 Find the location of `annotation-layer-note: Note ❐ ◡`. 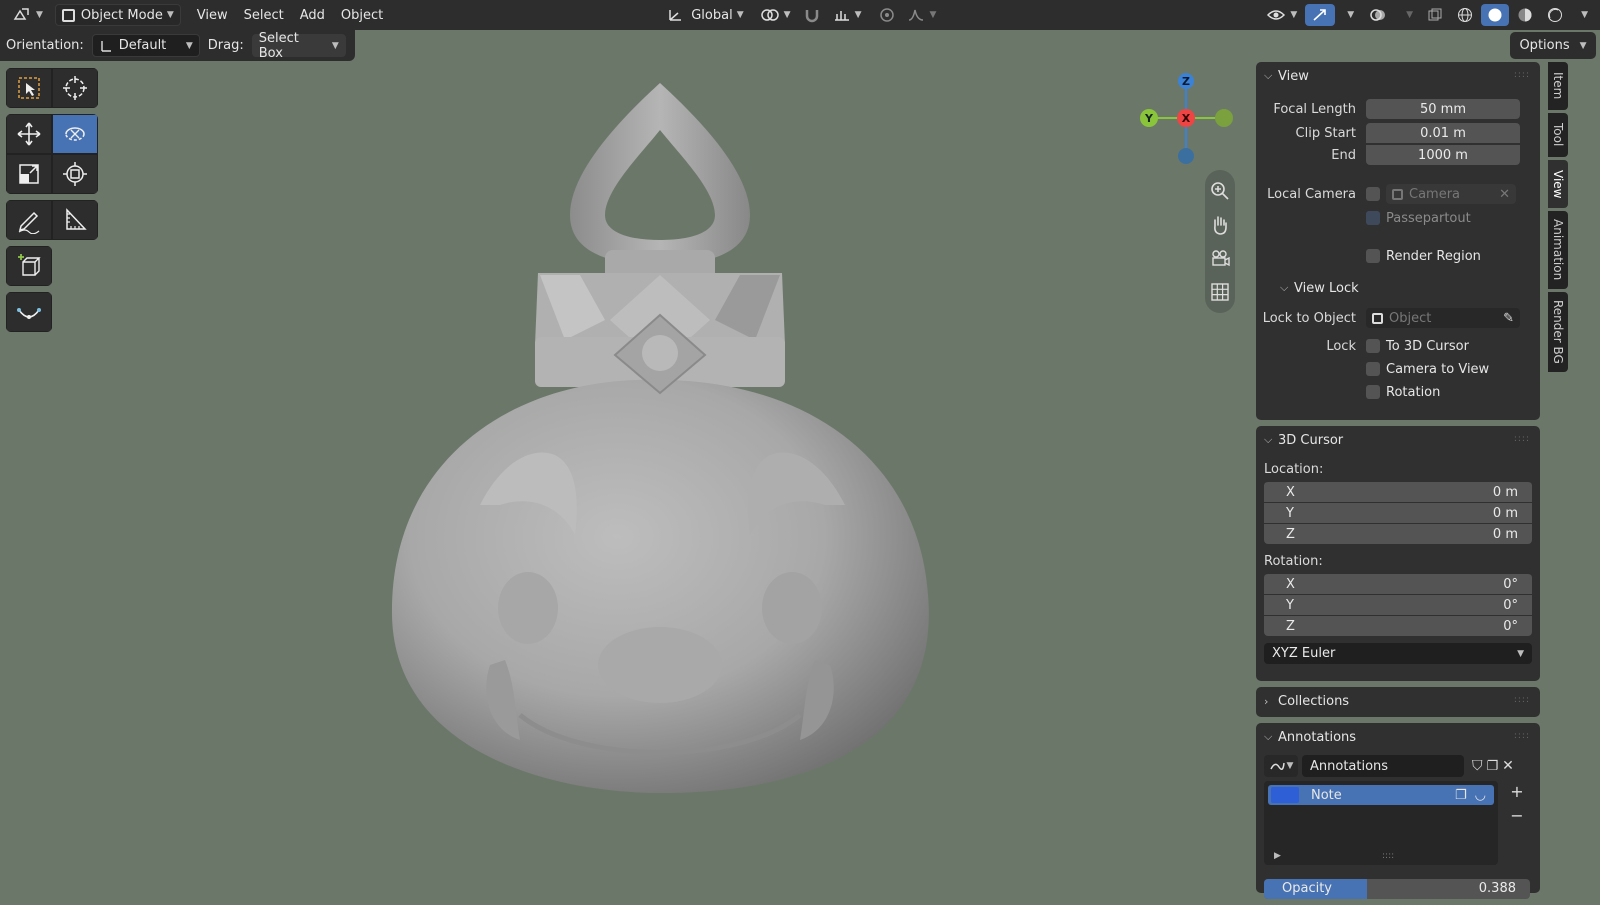

annotation-layer-note: Note ❐ ◡ is located at coordinates (1381, 795).